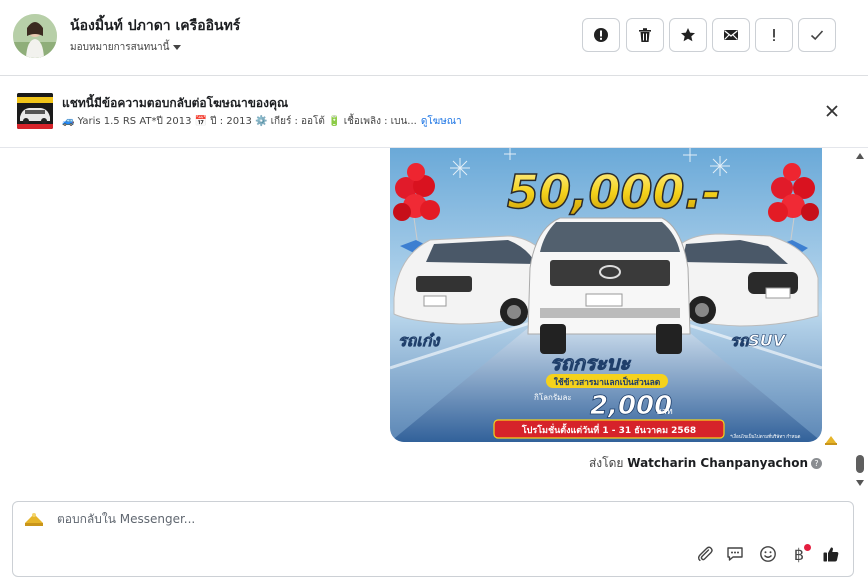 This screenshot has height=586, width=868. Describe the element at coordinates (433, 539) in the screenshot. I see `reply-composer: ฿` at that location.